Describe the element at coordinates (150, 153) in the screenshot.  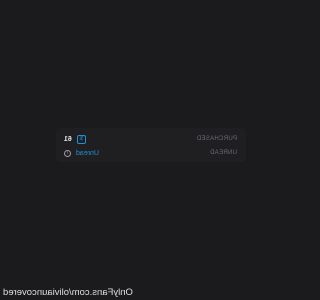
I see `unread-row: UNREAD Unread i` at that location.